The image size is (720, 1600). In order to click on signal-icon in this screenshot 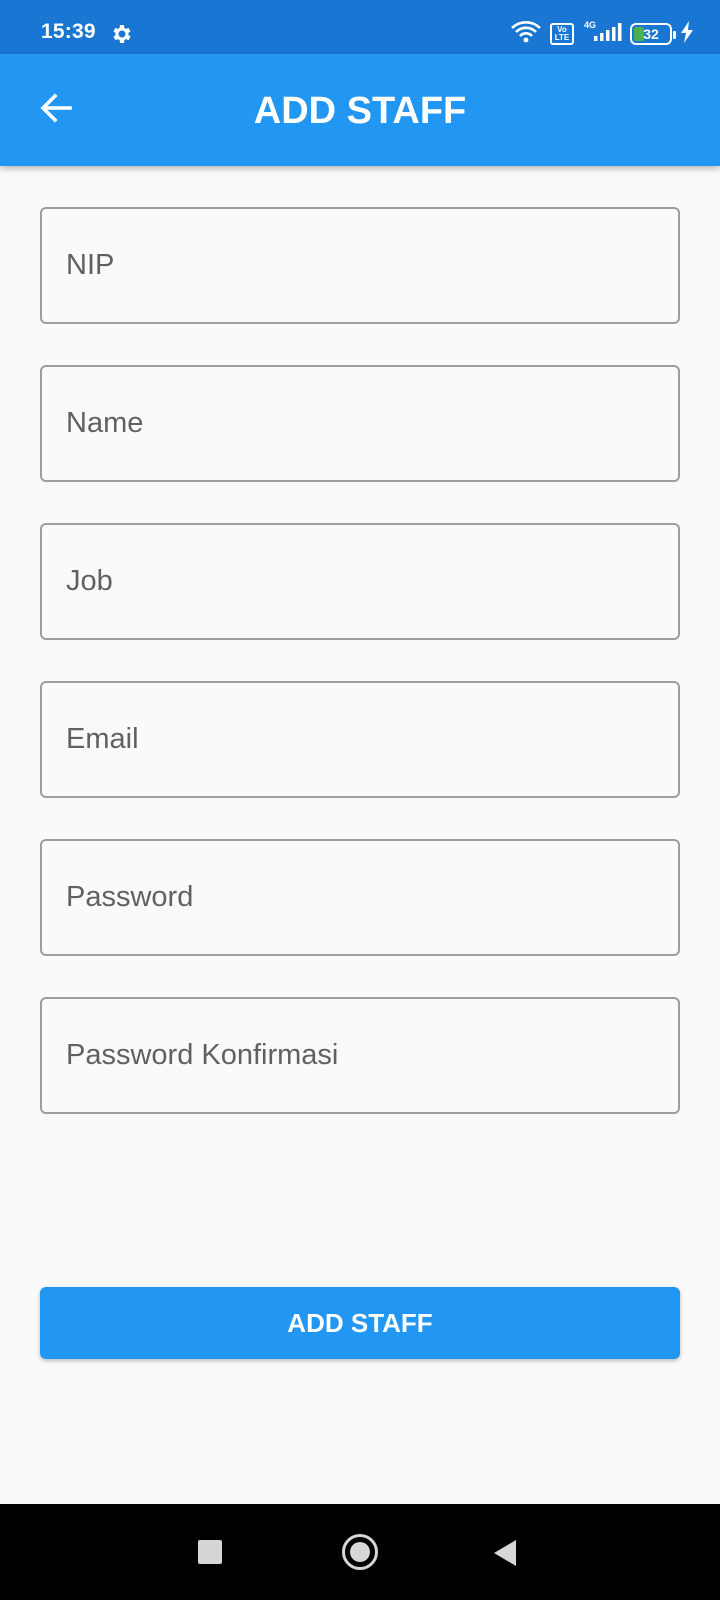, I will do `click(608, 34)`.